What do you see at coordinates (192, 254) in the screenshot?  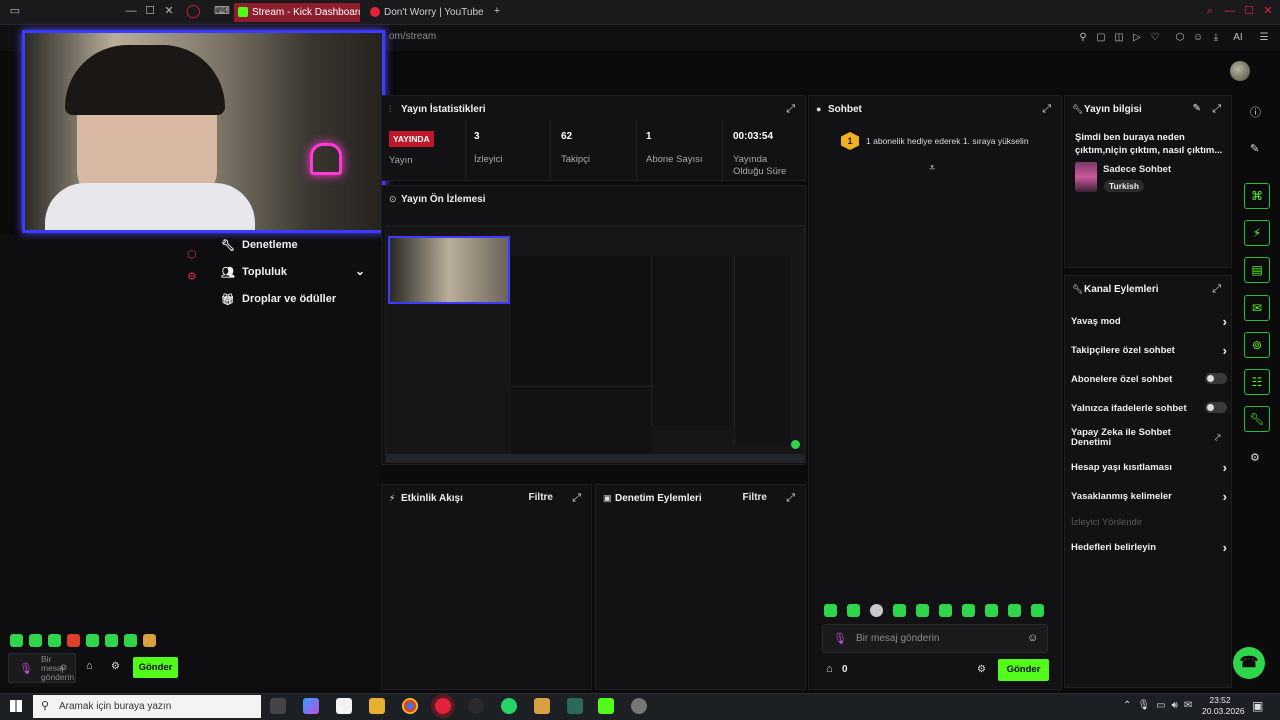 I see `hexagon-icon: ⬡` at bounding box center [192, 254].